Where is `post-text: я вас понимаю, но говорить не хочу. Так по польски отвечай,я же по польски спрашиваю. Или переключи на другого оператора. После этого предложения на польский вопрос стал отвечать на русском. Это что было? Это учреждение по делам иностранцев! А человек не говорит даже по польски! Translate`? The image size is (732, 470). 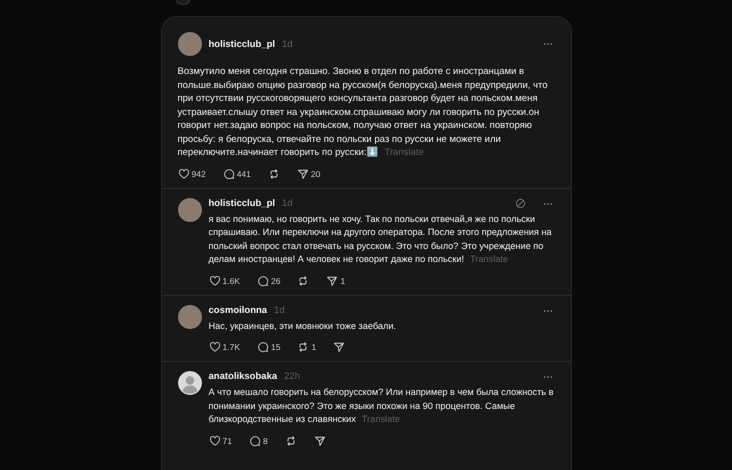 post-text: я вас понимаю, но говорить не хочу. Так по польски отвечай,я же по польски спрашиваю. Или переключи на другого оператора. После этого предложения на польский вопрос стал отвечать на русском. Это что было? Это учреждение по делам иностранцев! А человек не говорит даже по польски! Translate is located at coordinates (380, 239).